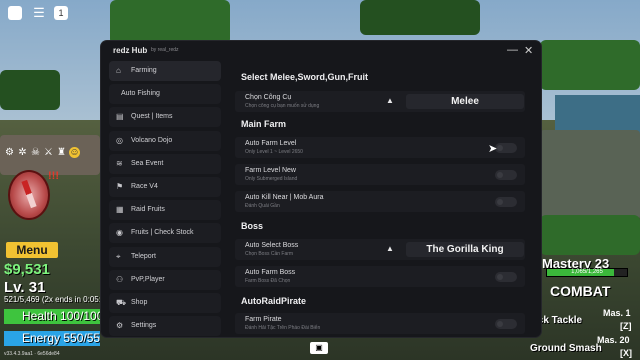 The width and height of the screenshot is (640, 360). Describe the element at coordinates (165, 94) in the screenshot. I see `sidebar-item-auto-fishing: Auto Fishing` at that location.